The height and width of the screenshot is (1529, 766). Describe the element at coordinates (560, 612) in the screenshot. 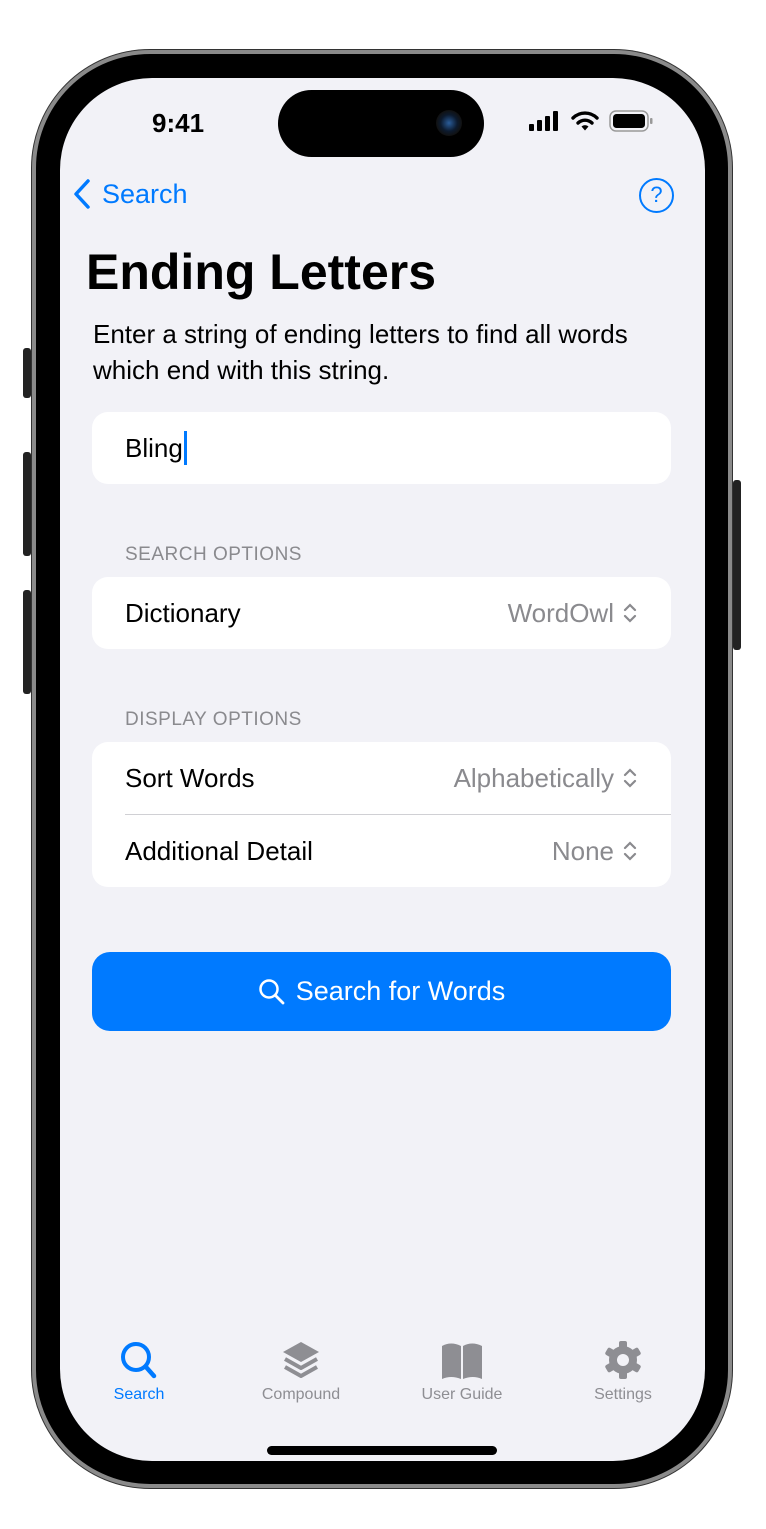

I see `dictionary-value: WordOwl` at that location.